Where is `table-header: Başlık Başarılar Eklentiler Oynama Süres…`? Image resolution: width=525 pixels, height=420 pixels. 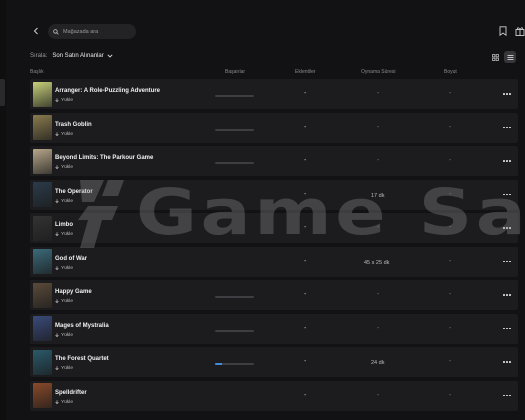
table-header: Başlık Başarılar Eklentiler Oynama Süres… is located at coordinates (274, 73).